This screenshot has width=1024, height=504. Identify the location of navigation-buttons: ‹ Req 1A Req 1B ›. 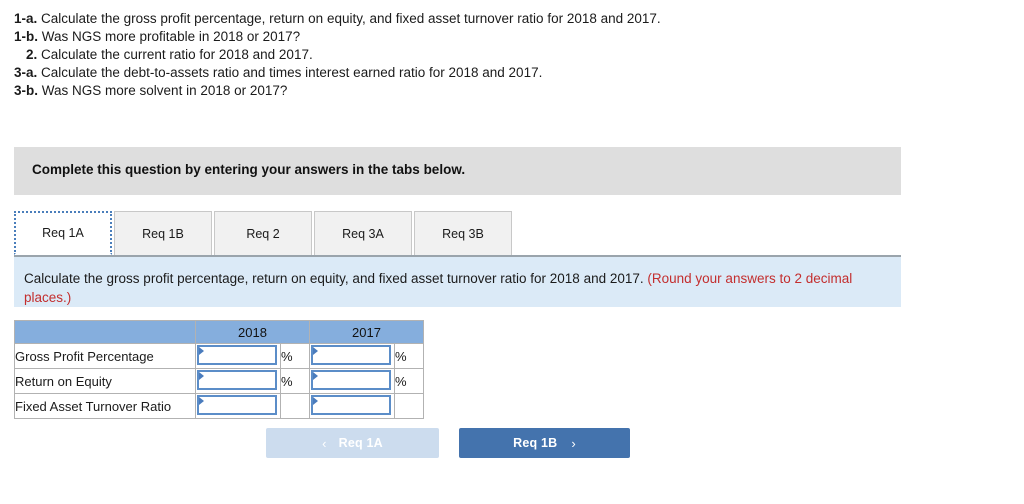
(448, 443).